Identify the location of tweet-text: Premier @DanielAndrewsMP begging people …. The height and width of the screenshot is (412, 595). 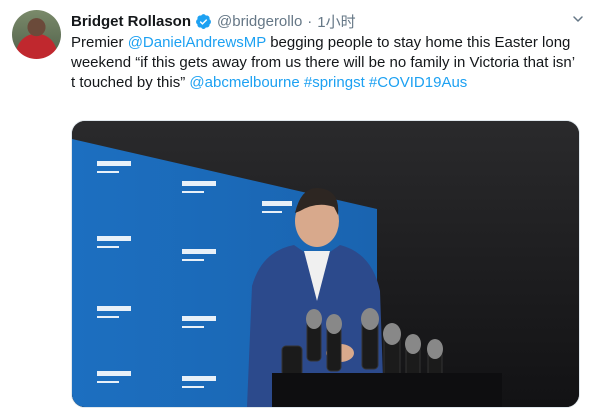
(326, 63).